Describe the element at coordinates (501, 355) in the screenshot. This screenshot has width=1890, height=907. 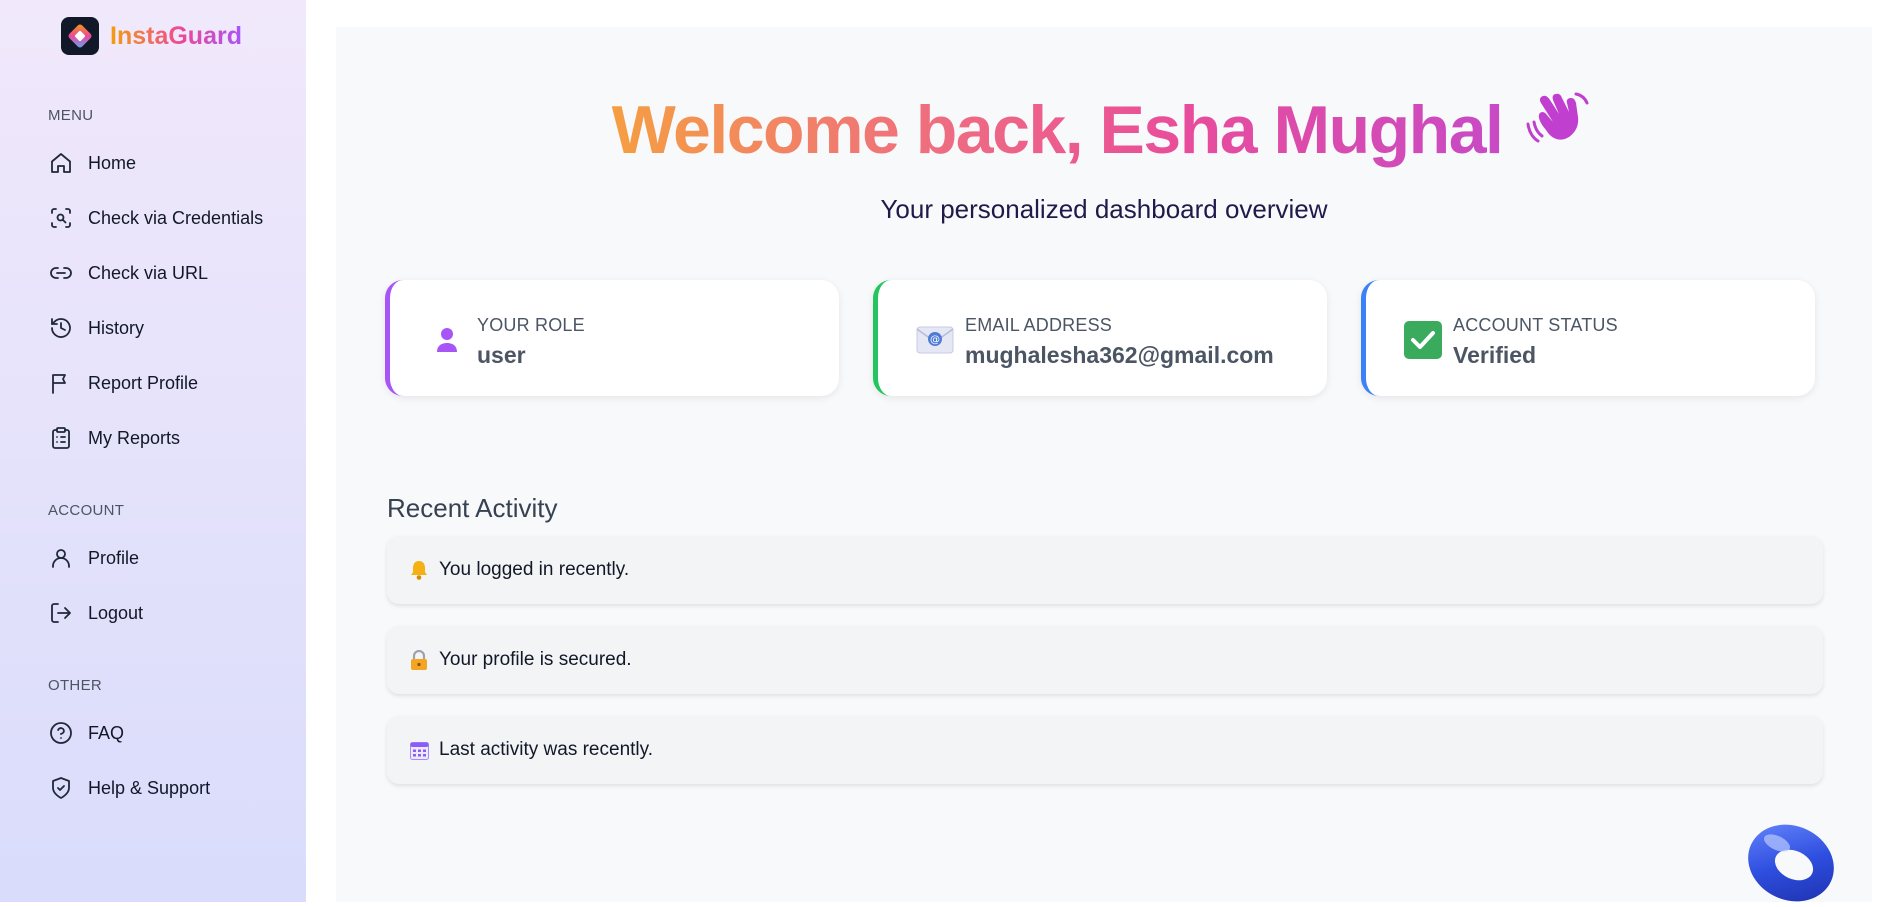
I see `card-value: user` at that location.